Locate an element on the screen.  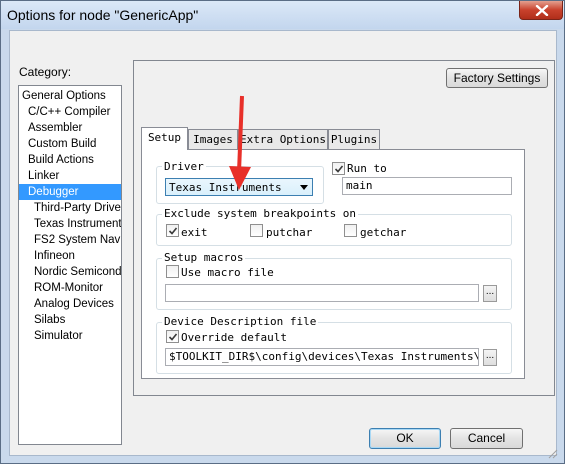
title-bar: Options for node "GenericApp" is located at coordinates (282, 15).